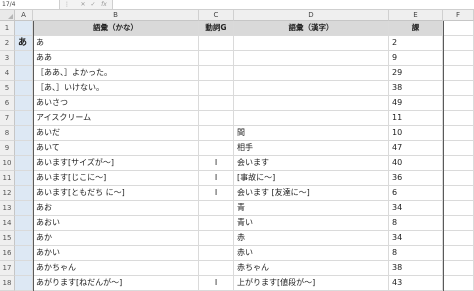 This screenshot has width=474, height=291. What do you see at coordinates (311, 163) in the screenshot?
I see `cell-kanji: 会います` at bounding box center [311, 163].